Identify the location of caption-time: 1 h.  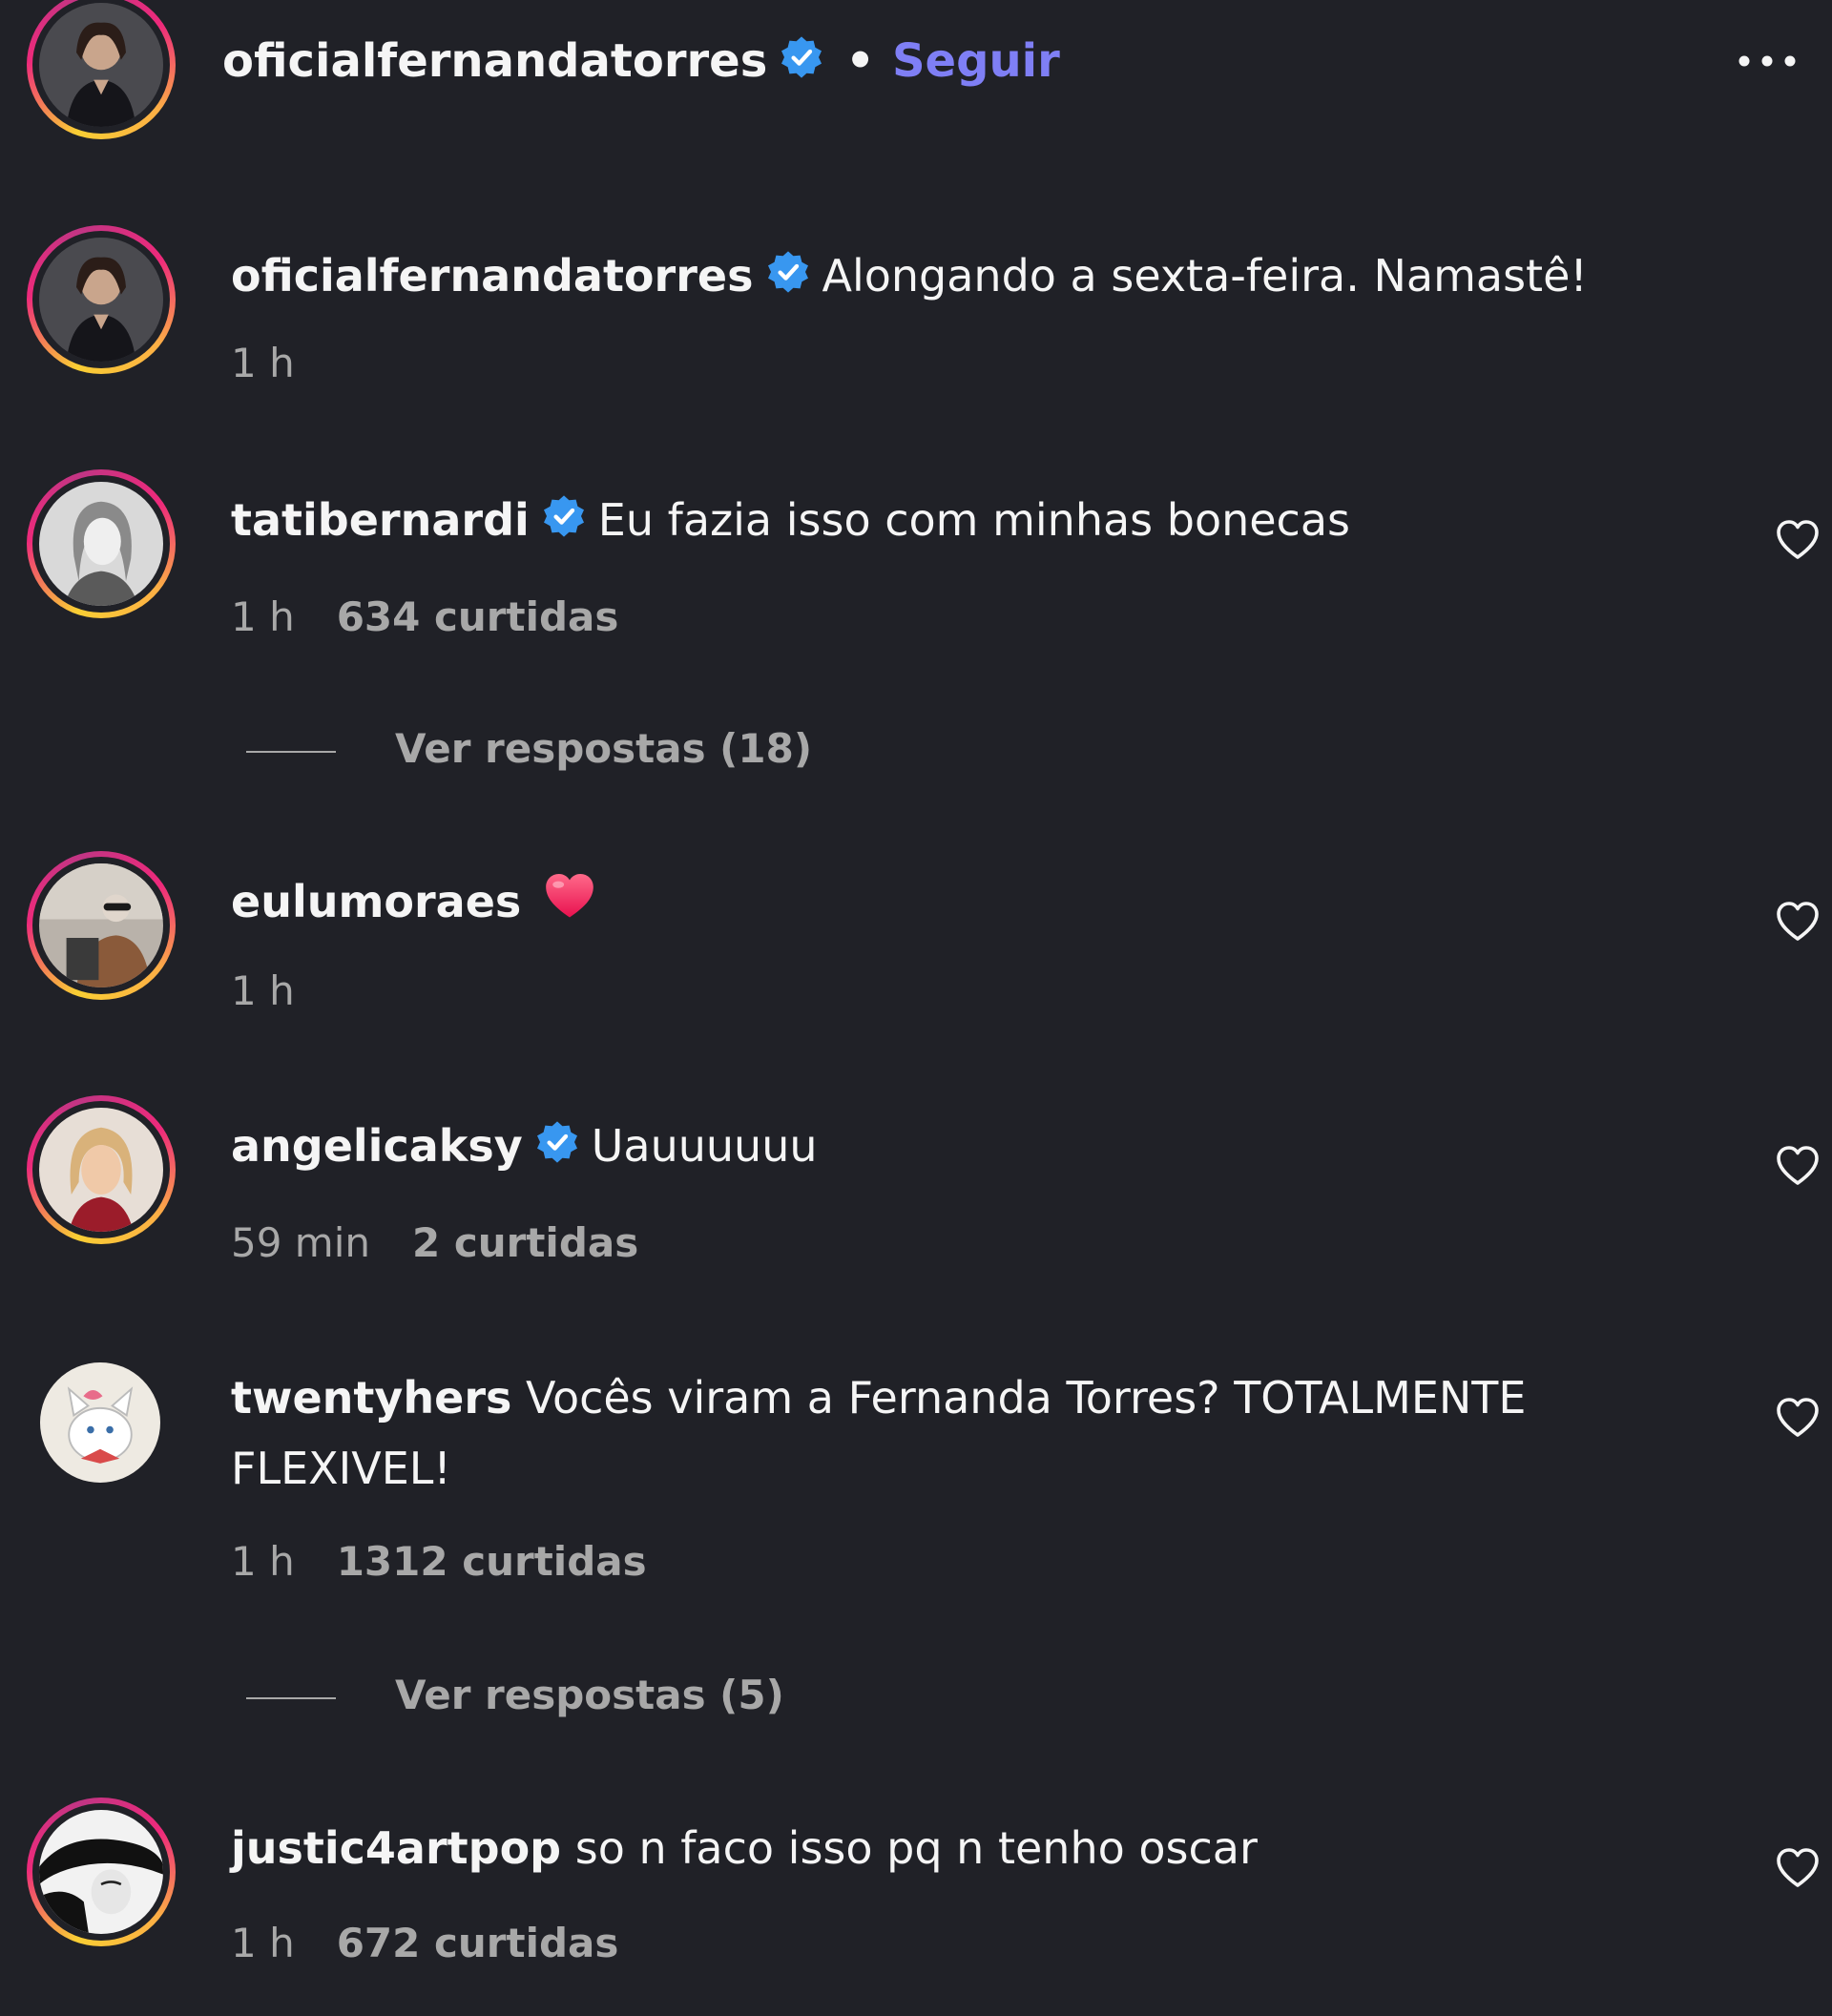
(263, 363).